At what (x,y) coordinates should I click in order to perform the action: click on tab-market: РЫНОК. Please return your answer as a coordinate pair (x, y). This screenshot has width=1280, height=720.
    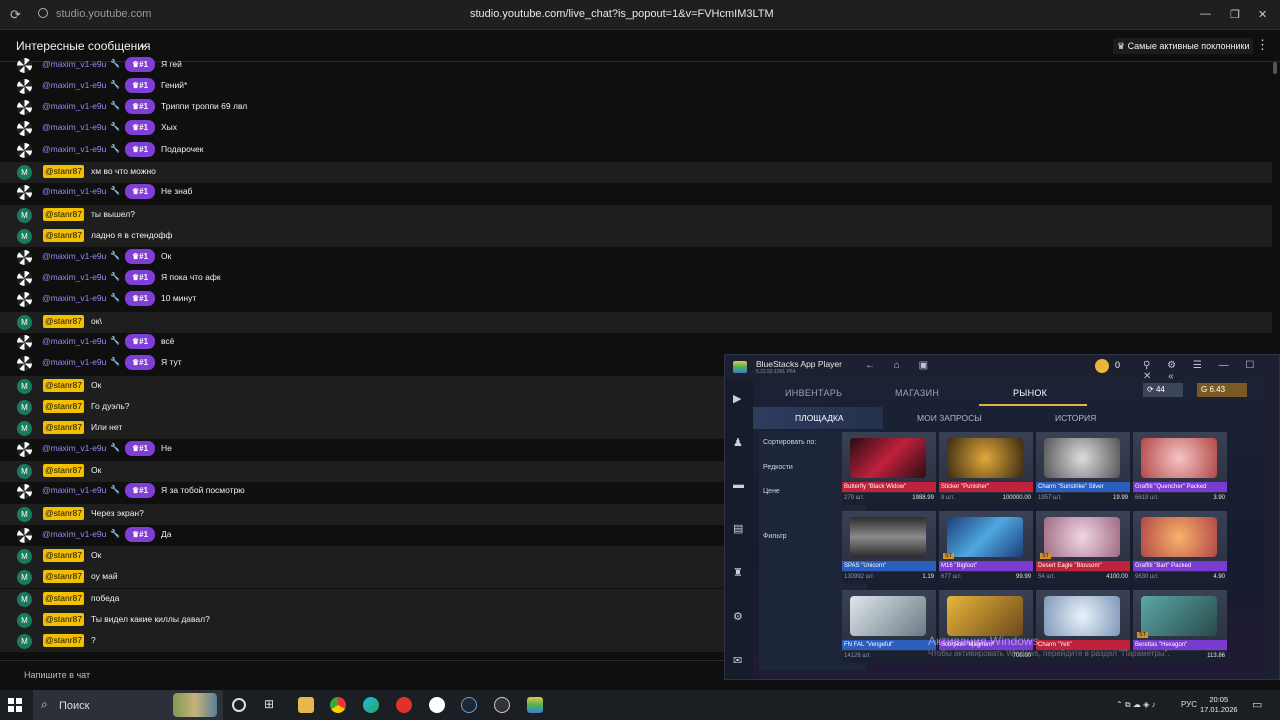
    Looking at the image, I should click on (1030, 393).